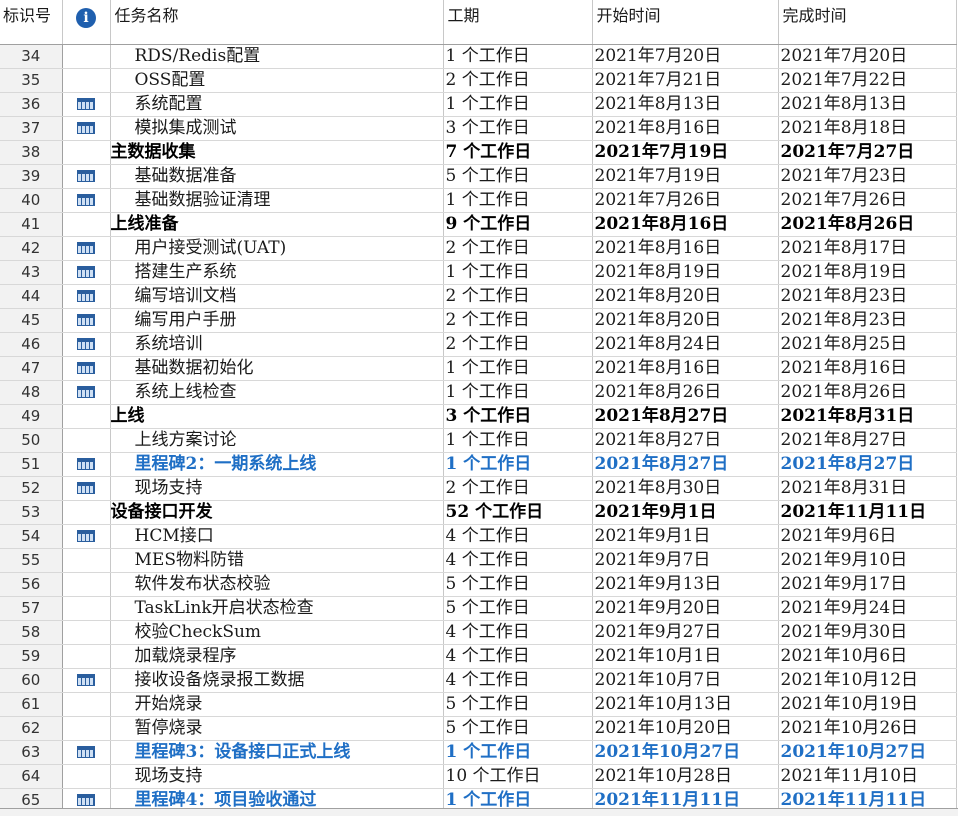 This screenshot has height=816, width=958. Describe the element at coordinates (685, 728) in the screenshot. I see `row-start-cell: 2021年10月20日` at that location.